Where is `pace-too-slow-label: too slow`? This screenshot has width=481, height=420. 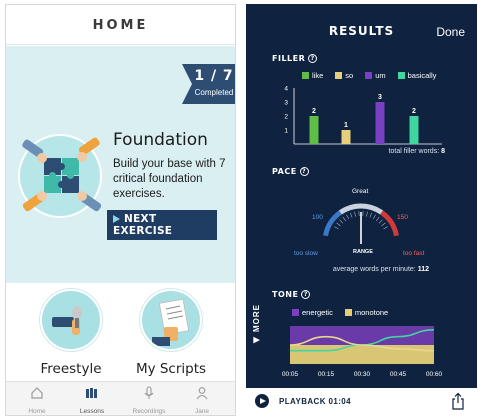
pace-too-slow-label: too slow is located at coordinates (306, 253).